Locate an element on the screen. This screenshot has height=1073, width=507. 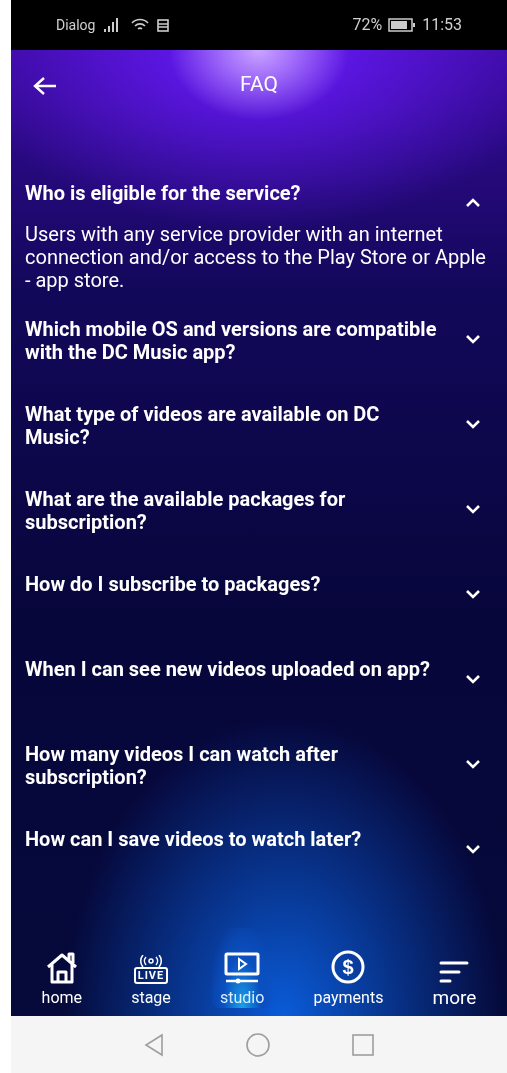
nav-tab: more is located at coordinates (454, 968).